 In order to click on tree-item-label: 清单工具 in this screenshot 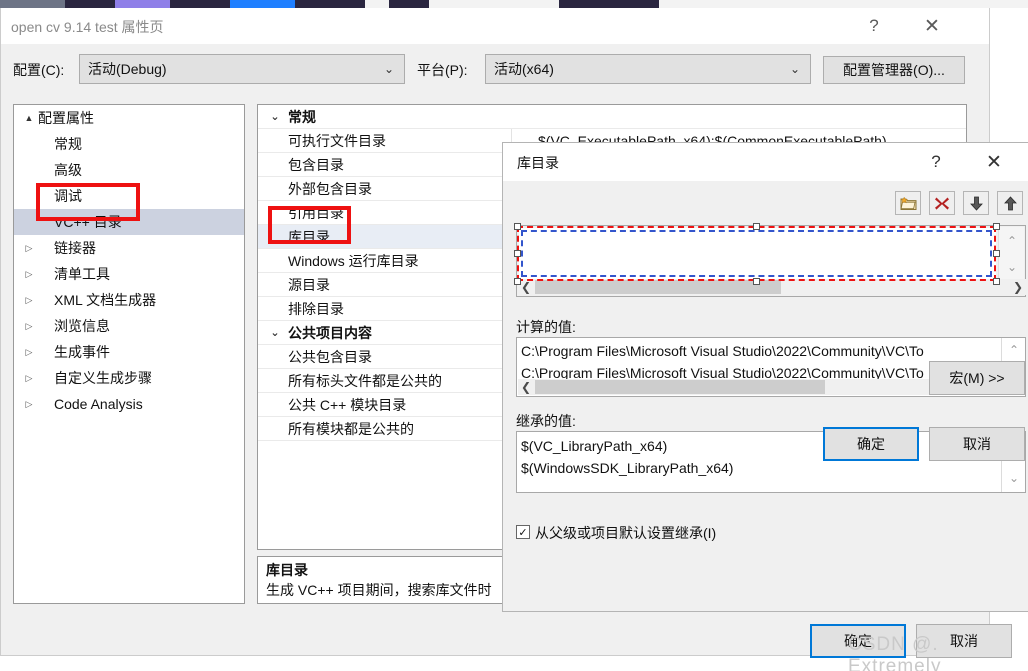, I will do `click(82, 274)`.